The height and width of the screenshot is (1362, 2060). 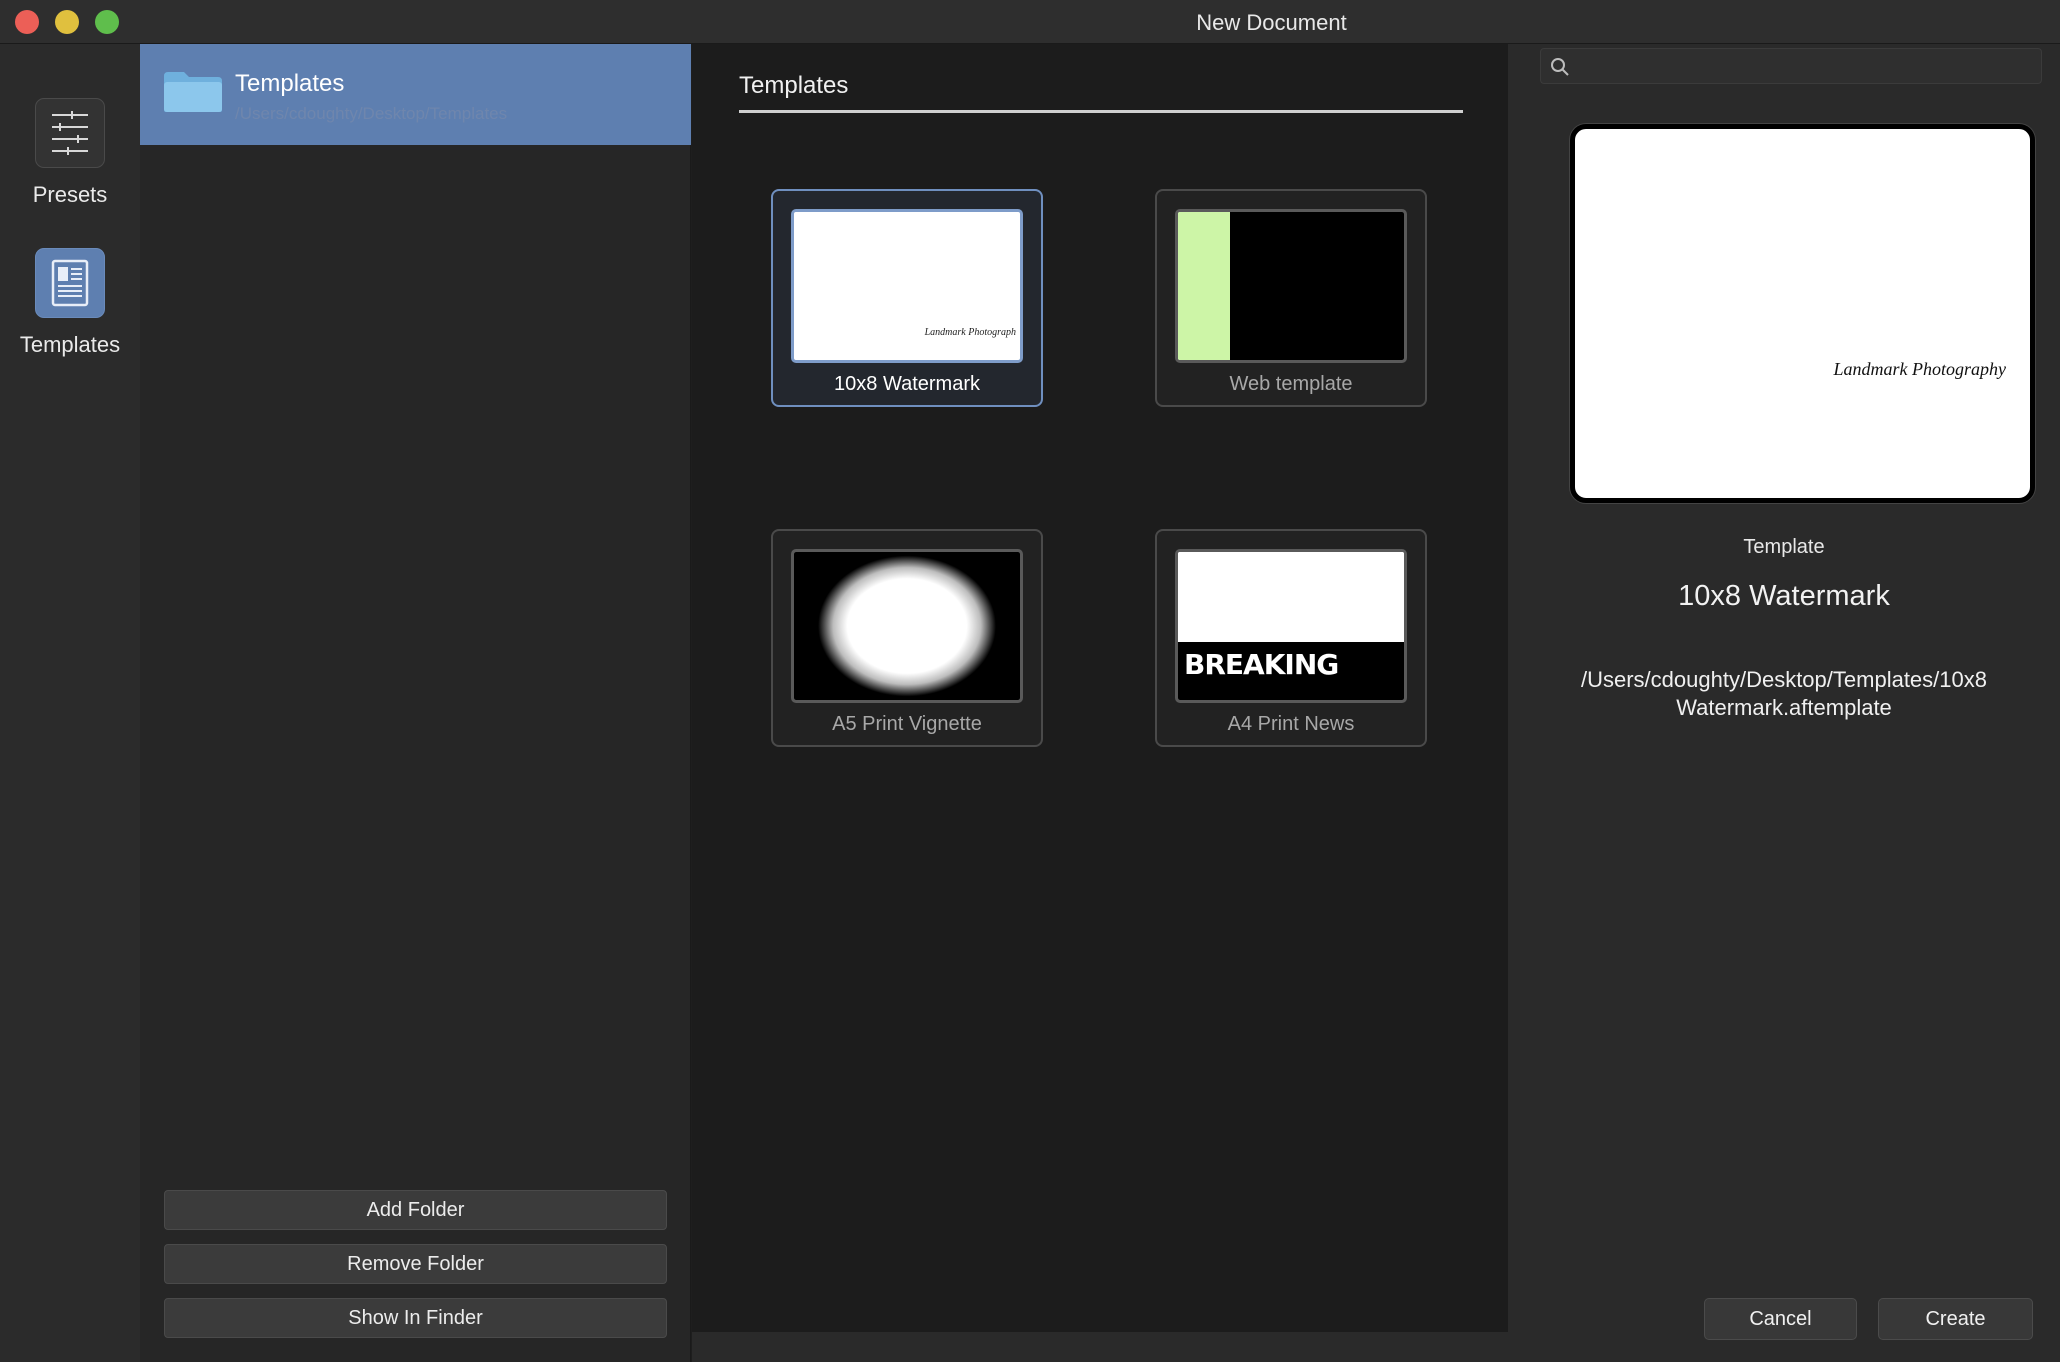 I want to click on template-tile-label: Web template, so click(x=1291, y=384).